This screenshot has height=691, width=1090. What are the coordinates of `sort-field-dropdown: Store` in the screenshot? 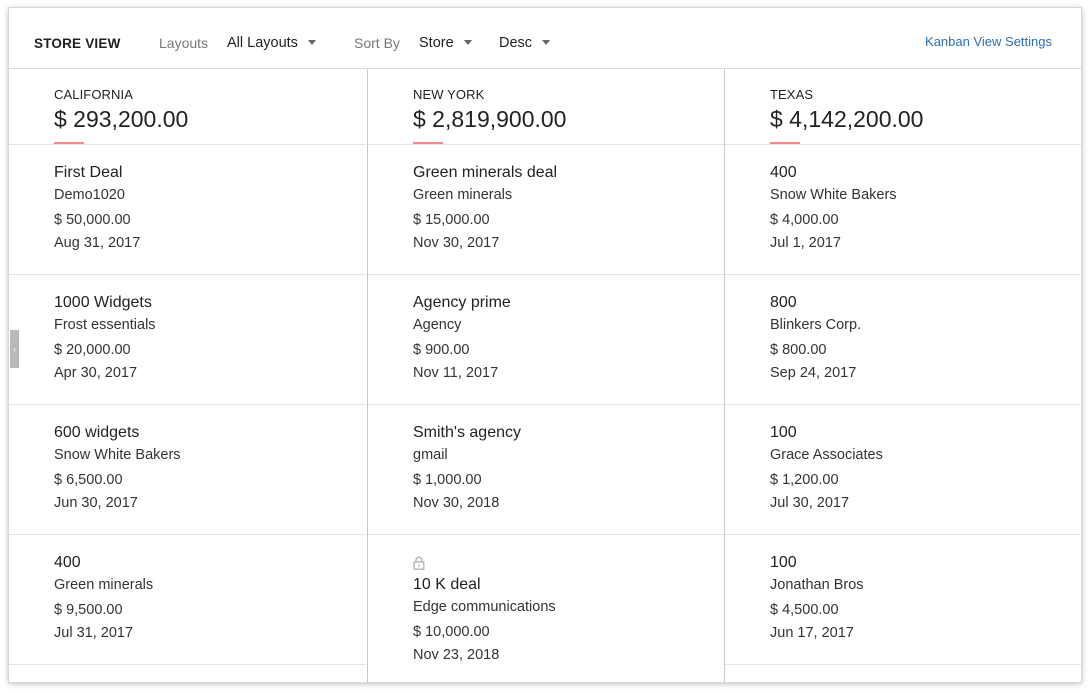 It's located at (445, 43).